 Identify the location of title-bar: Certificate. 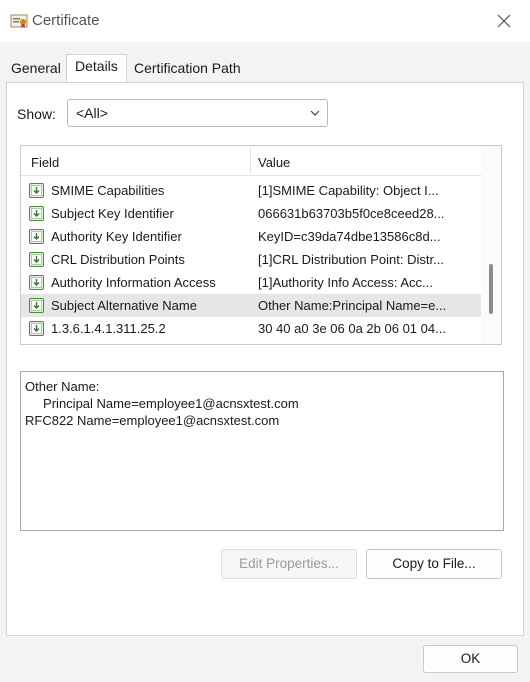
(265, 21).